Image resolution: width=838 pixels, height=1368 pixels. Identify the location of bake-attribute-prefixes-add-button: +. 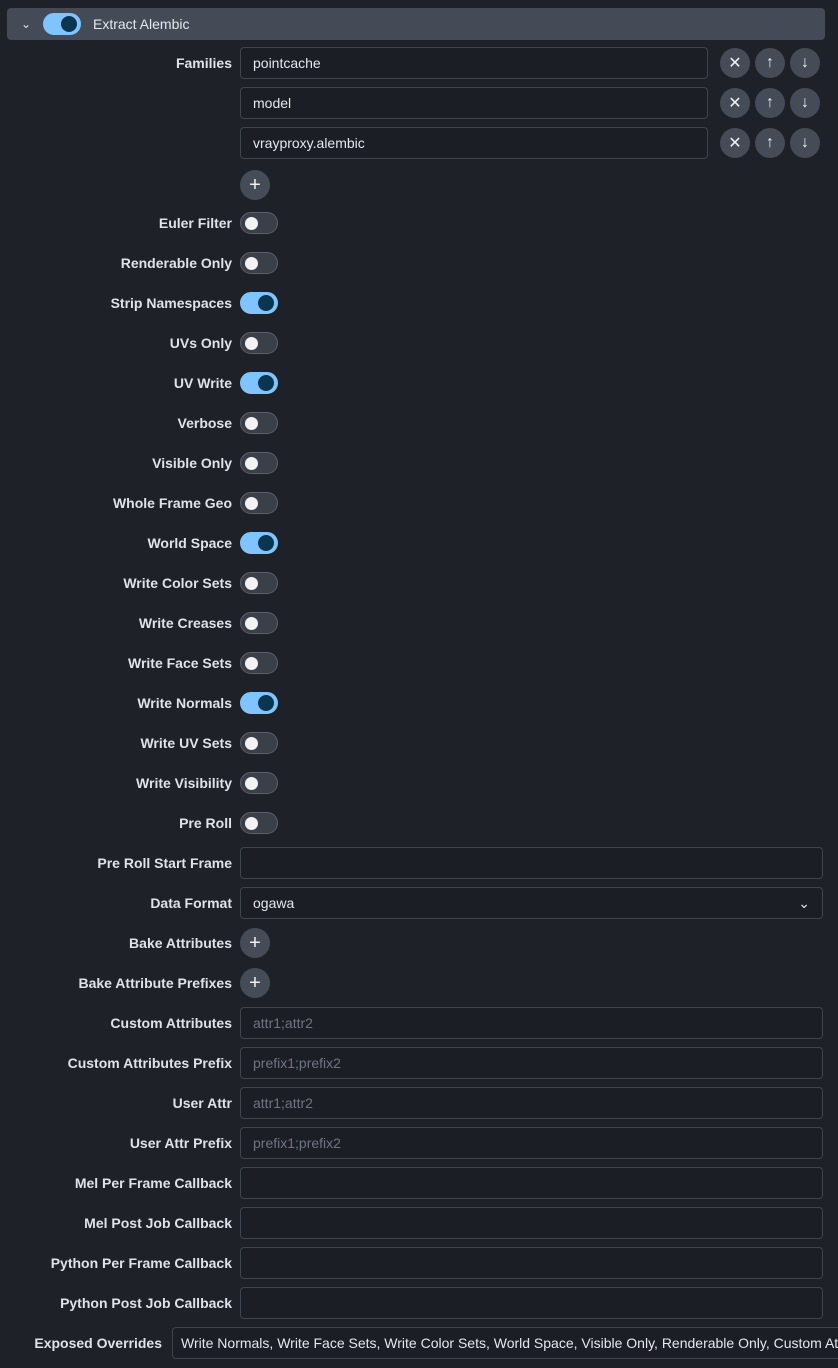
(255, 983).